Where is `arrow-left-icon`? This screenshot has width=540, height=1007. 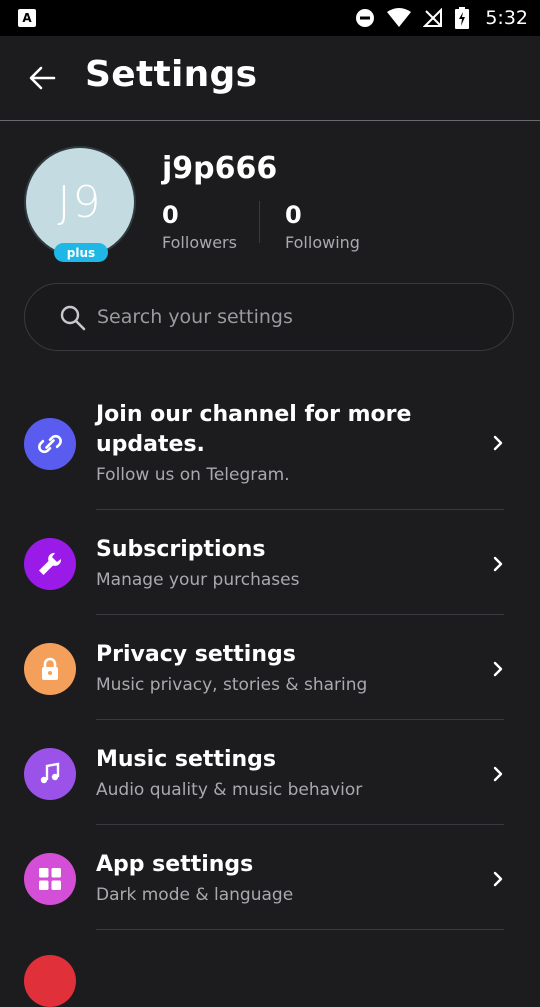 arrow-left-icon is located at coordinates (42, 78).